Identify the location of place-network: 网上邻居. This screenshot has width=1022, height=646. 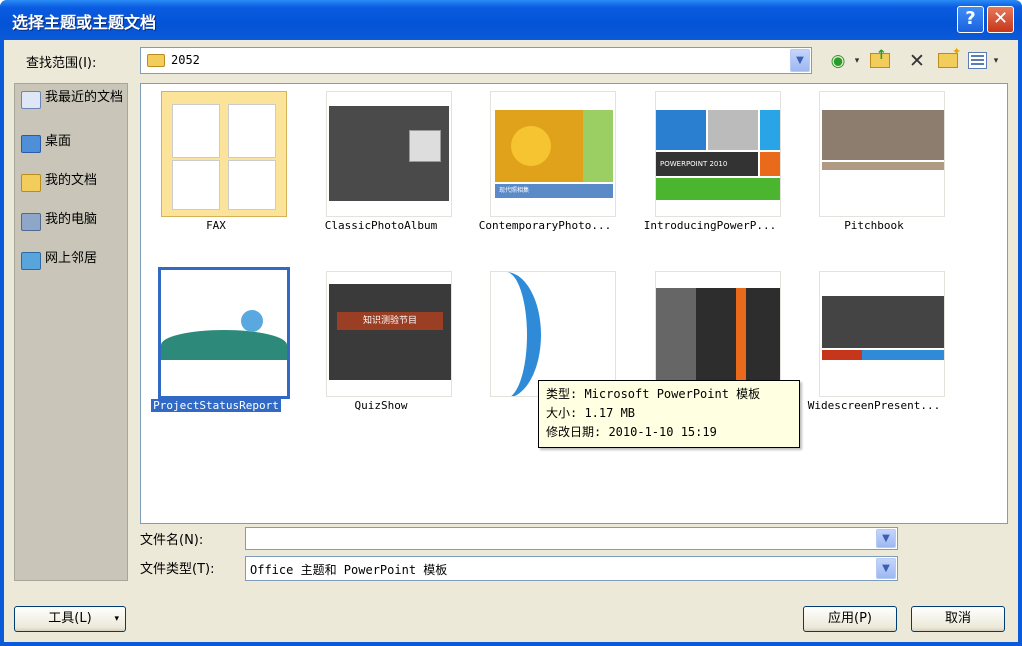
(73, 266).